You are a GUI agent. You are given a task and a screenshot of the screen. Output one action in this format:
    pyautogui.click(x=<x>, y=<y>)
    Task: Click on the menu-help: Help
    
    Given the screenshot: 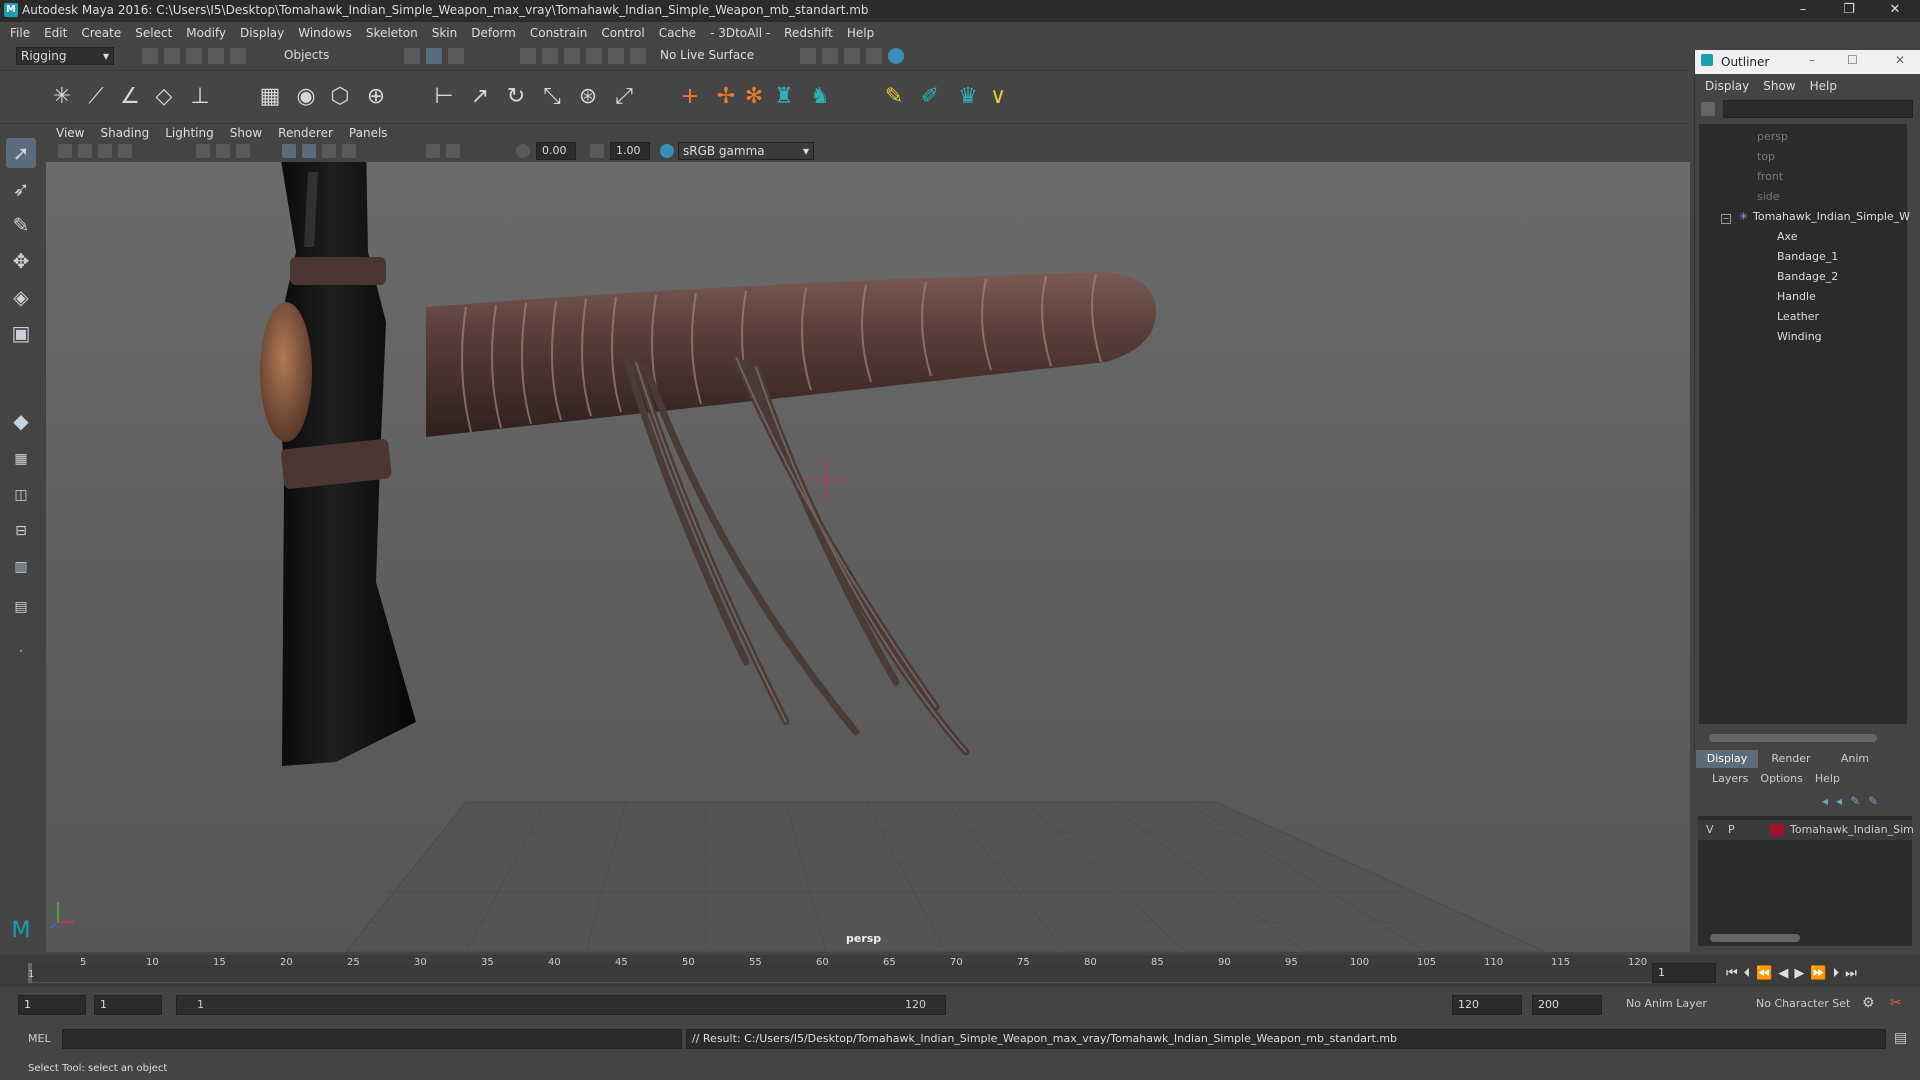 What is the action you would take?
    pyautogui.click(x=860, y=33)
    